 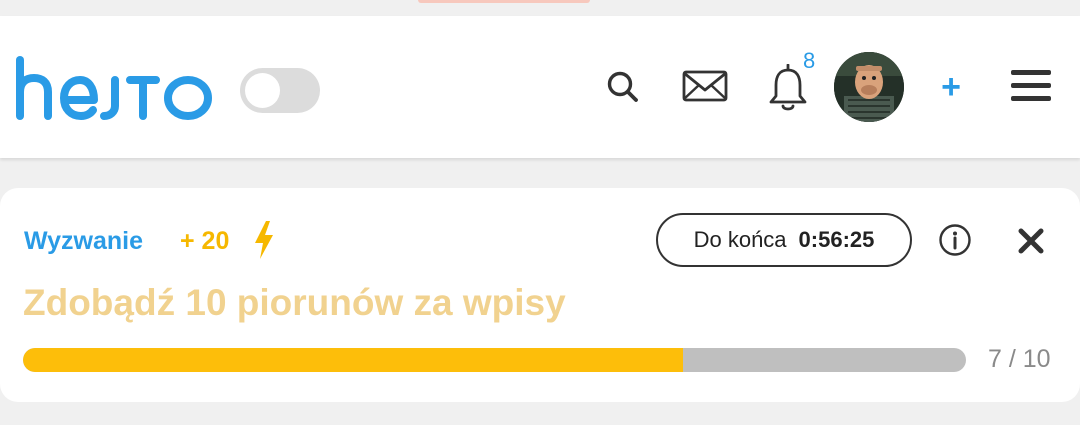 I want to click on top-accent-bar, so click(x=504, y=1).